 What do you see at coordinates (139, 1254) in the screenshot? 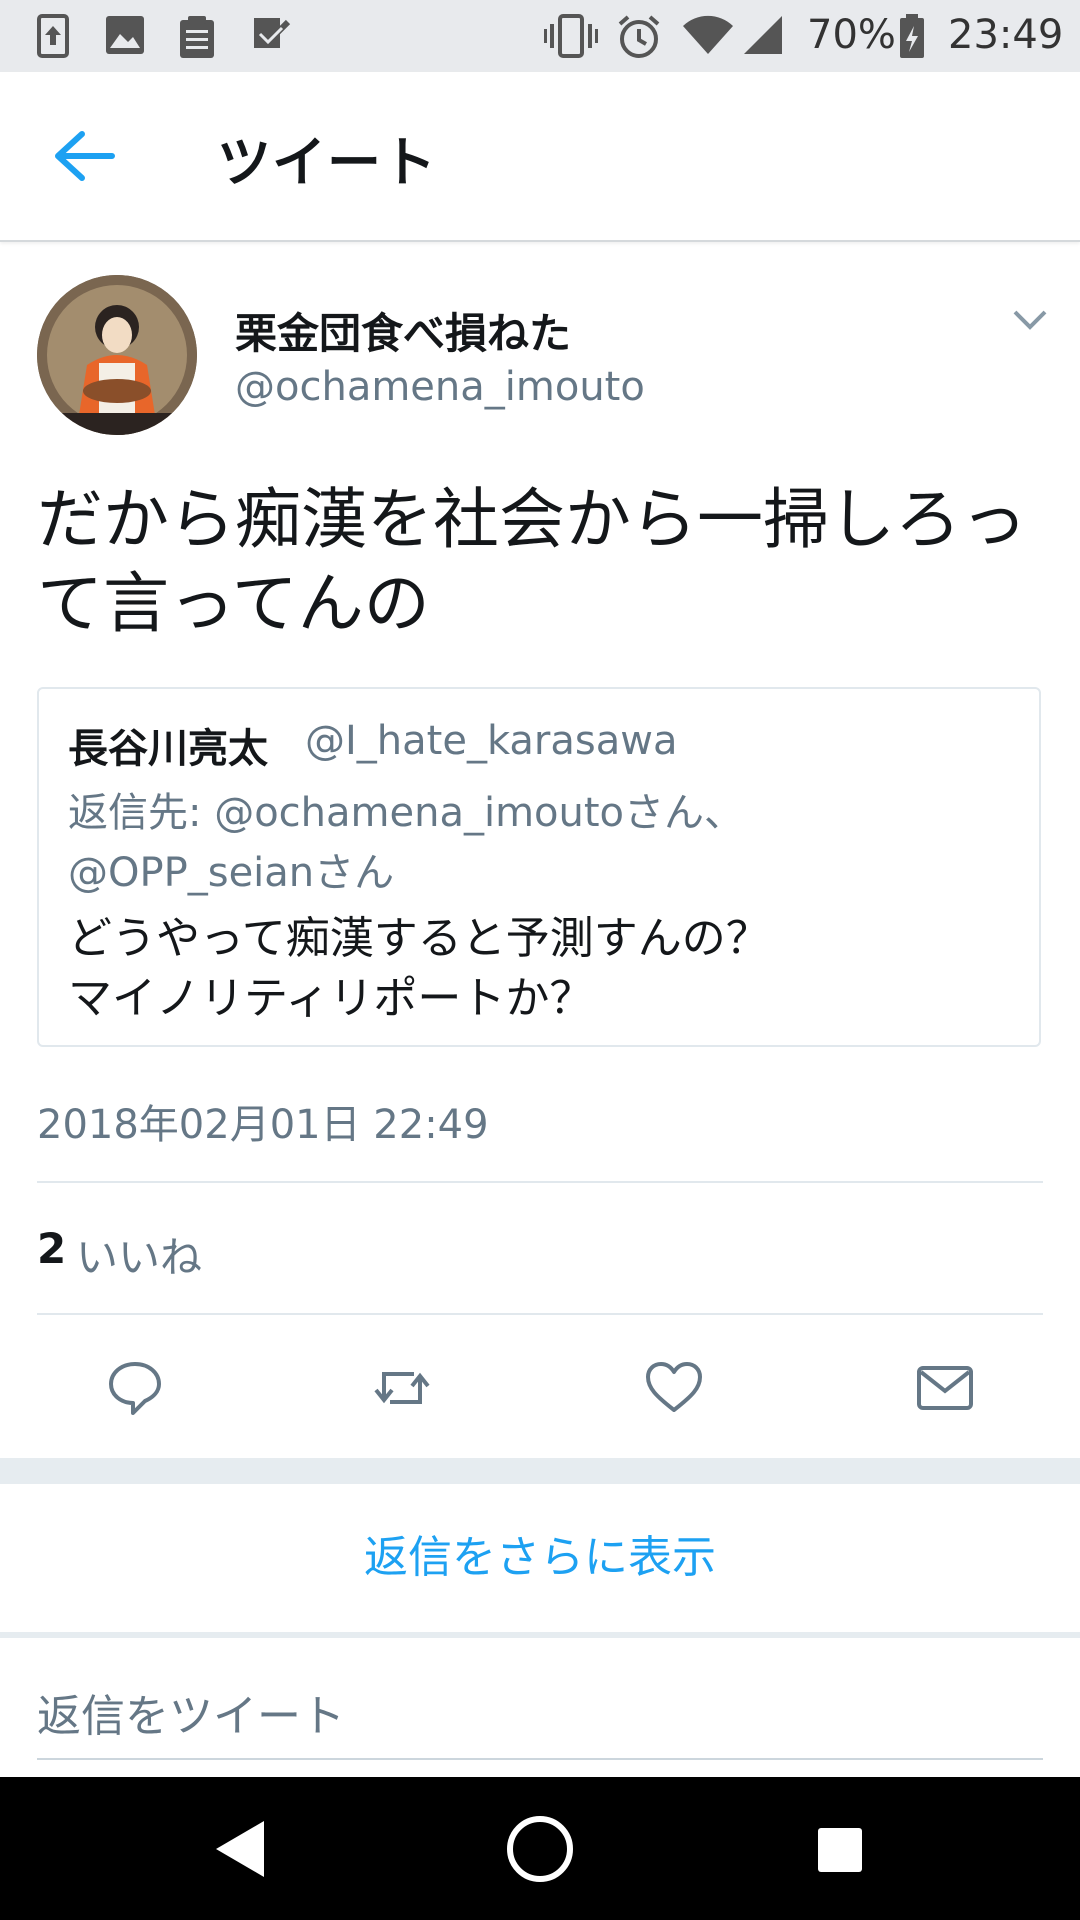
I see `likes-label: いいね` at bounding box center [139, 1254].